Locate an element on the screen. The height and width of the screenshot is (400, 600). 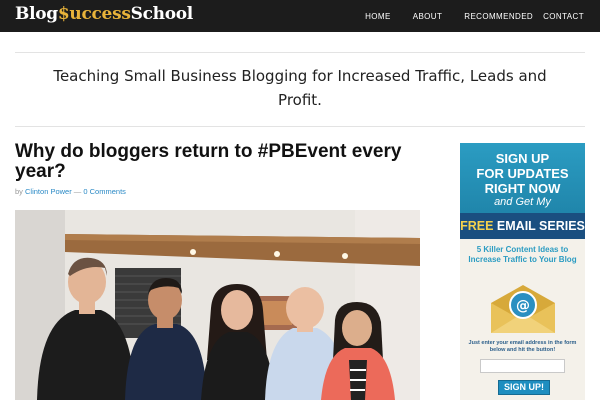
email-envelope-icon: @ is located at coordinates (523, 309).